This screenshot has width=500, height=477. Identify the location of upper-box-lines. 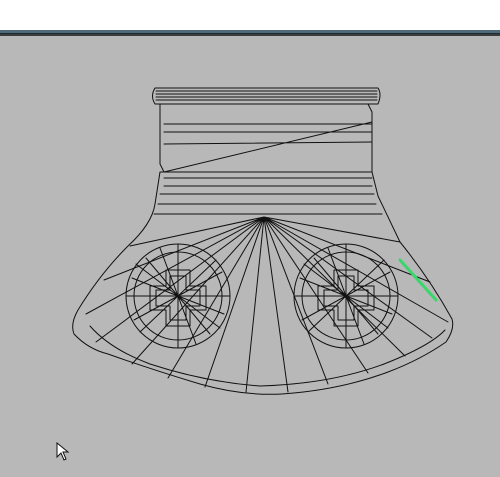
(268, 147).